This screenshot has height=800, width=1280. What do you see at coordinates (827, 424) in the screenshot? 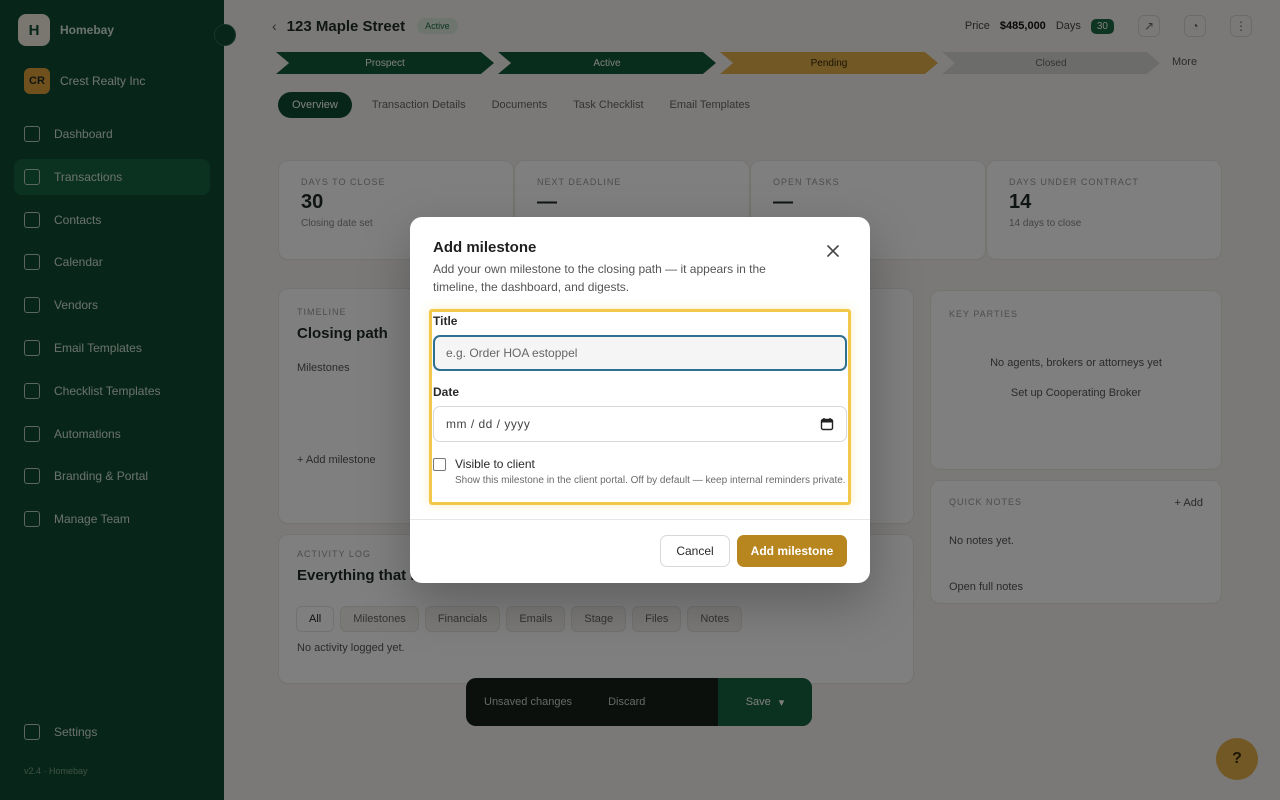
I see `calendar-icon` at bounding box center [827, 424].